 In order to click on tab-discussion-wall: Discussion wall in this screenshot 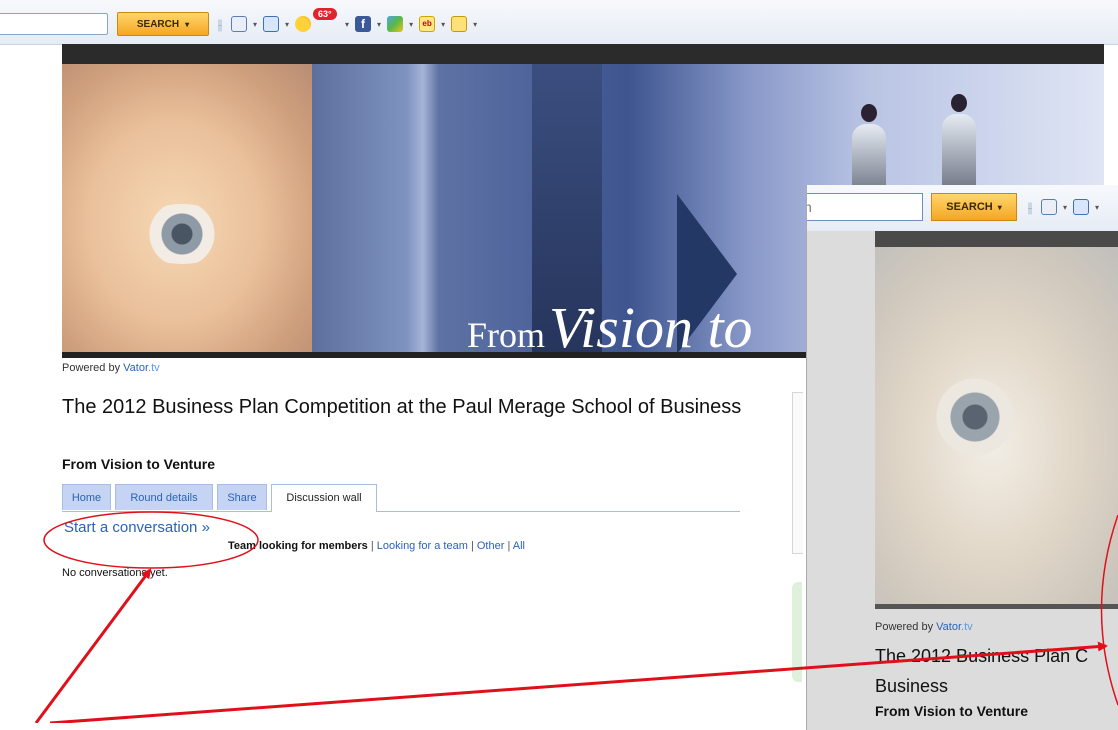, I will do `click(324, 498)`.